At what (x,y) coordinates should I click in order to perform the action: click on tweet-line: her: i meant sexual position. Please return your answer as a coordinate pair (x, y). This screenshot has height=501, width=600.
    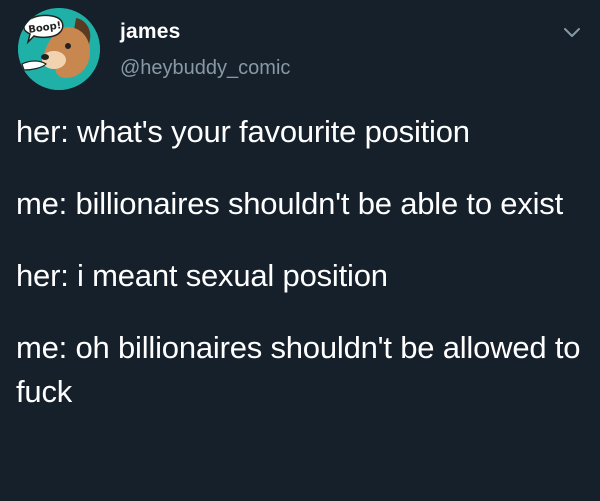
    Looking at the image, I should click on (202, 275).